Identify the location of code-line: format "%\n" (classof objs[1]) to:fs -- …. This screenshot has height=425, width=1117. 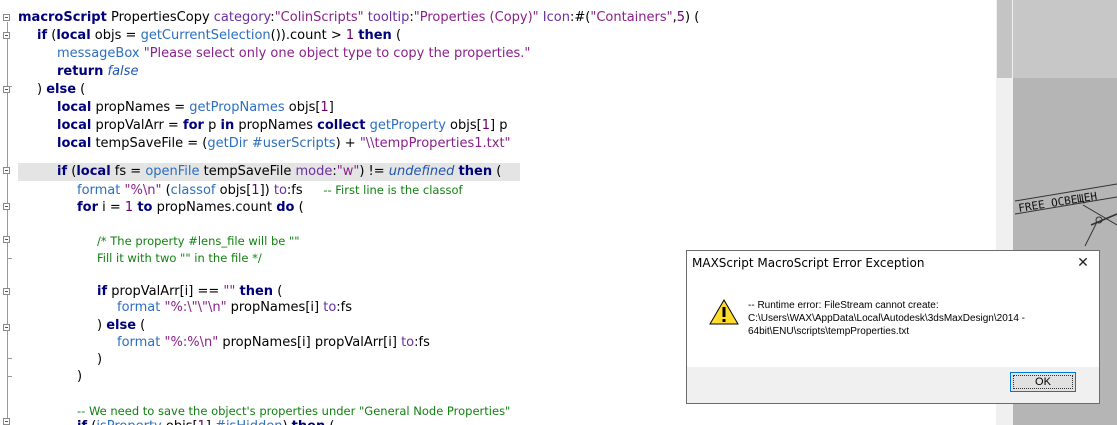
(270, 190).